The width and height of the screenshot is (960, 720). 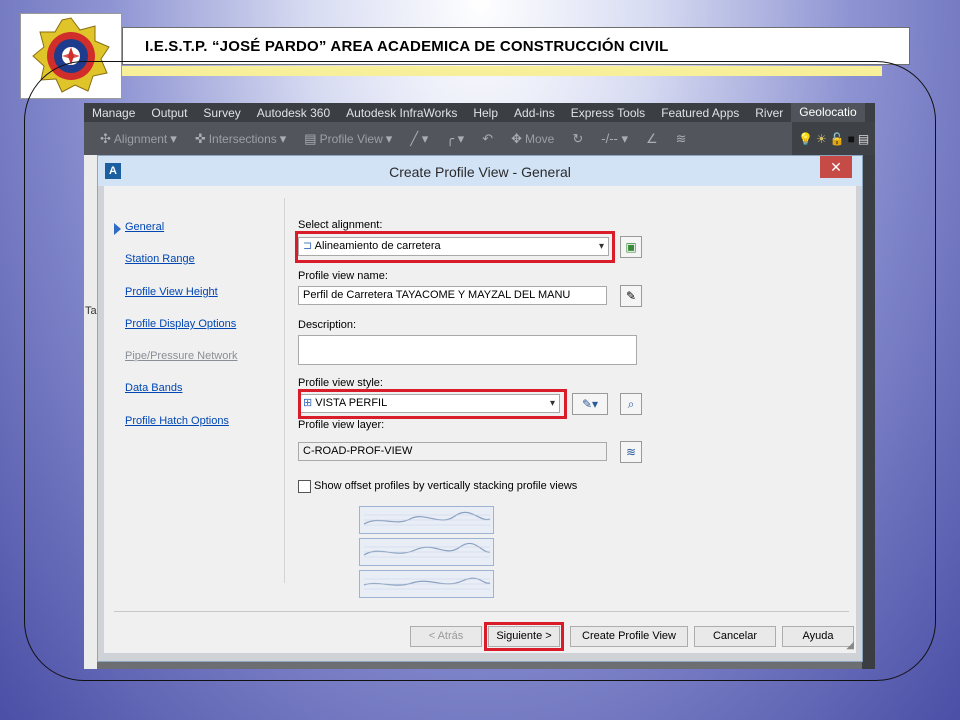 I want to click on dialog-title-bar: A Create Profile View - General ✕, so click(x=480, y=171).